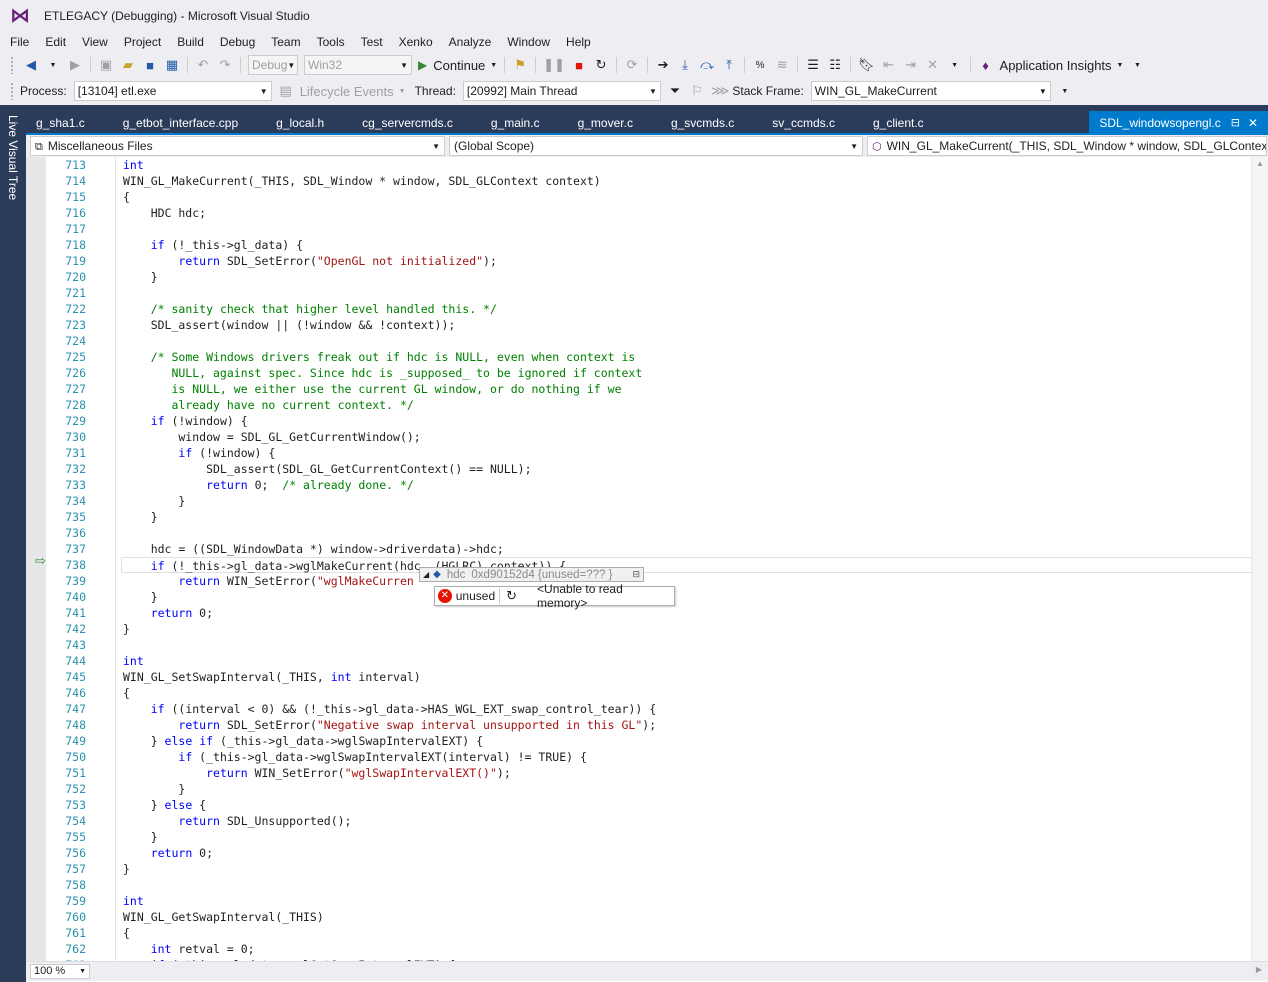 The width and height of the screenshot is (1268, 982). What do you see at coordinates (688, 821) in the screenshot?
I see `code-line: return SDL_Unsupported();` at bounding box center [688, 821].